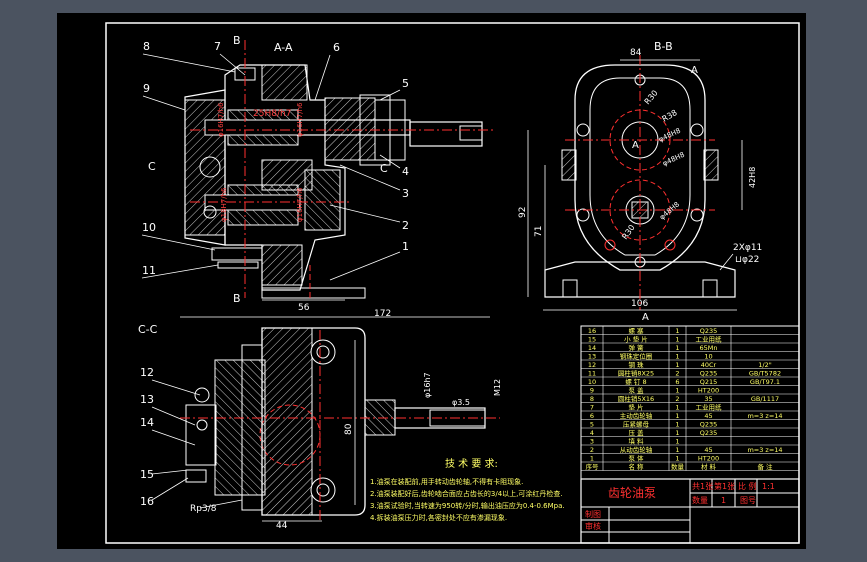 The image size is (867, 562). I want to click on bom-cell-name: 螺 塞, so click(636, 330).